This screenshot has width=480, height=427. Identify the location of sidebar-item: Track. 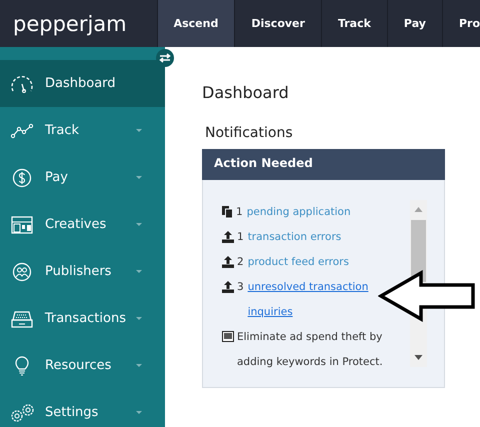
(82, 130).